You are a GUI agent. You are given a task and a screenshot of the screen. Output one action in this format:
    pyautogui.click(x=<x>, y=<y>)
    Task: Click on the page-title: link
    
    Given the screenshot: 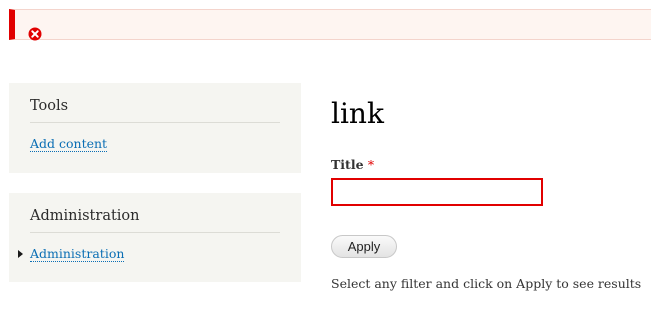 What is the action you would take?
    pyautogui.click(x=357, y=113)
    